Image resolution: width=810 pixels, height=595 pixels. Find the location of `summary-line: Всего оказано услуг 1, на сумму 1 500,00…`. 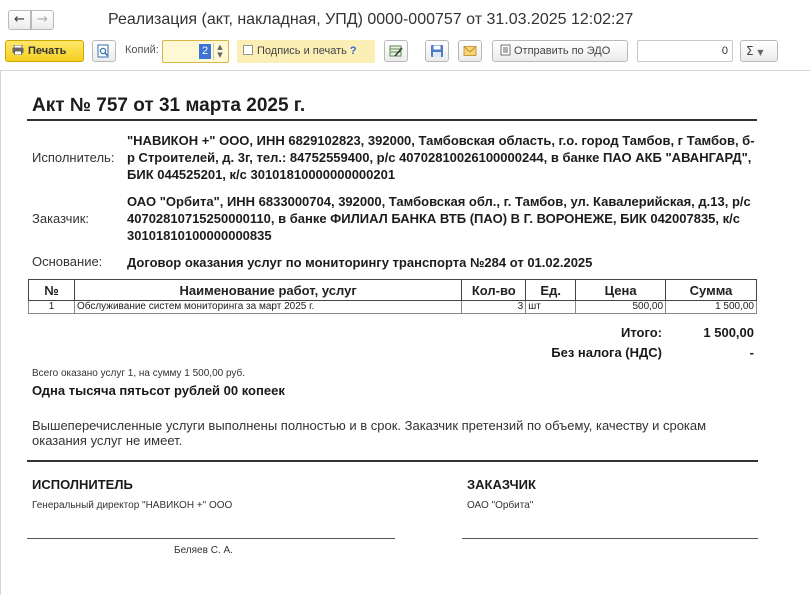

summary-line: Всего оказано услуг 1, на сумму 1 500,00… is located at coordinates (139, 373).